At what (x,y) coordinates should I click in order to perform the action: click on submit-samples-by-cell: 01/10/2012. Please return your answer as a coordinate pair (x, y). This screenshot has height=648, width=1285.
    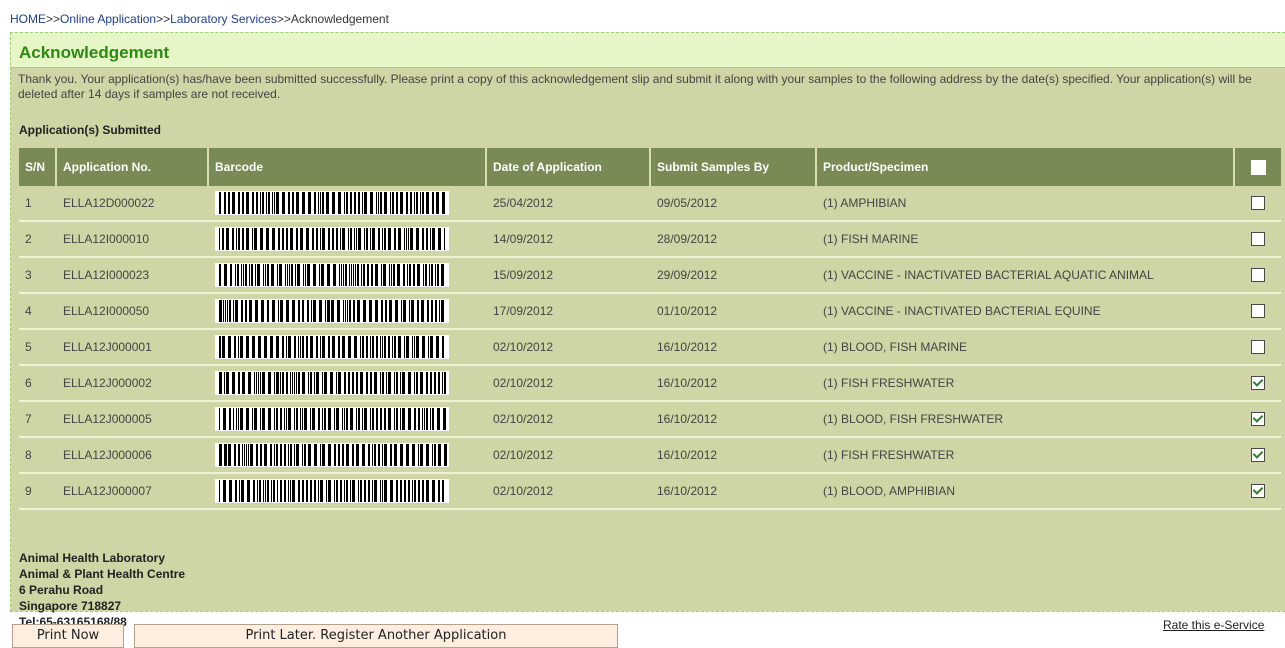
    Looking at the image, I should click on (734, 312).